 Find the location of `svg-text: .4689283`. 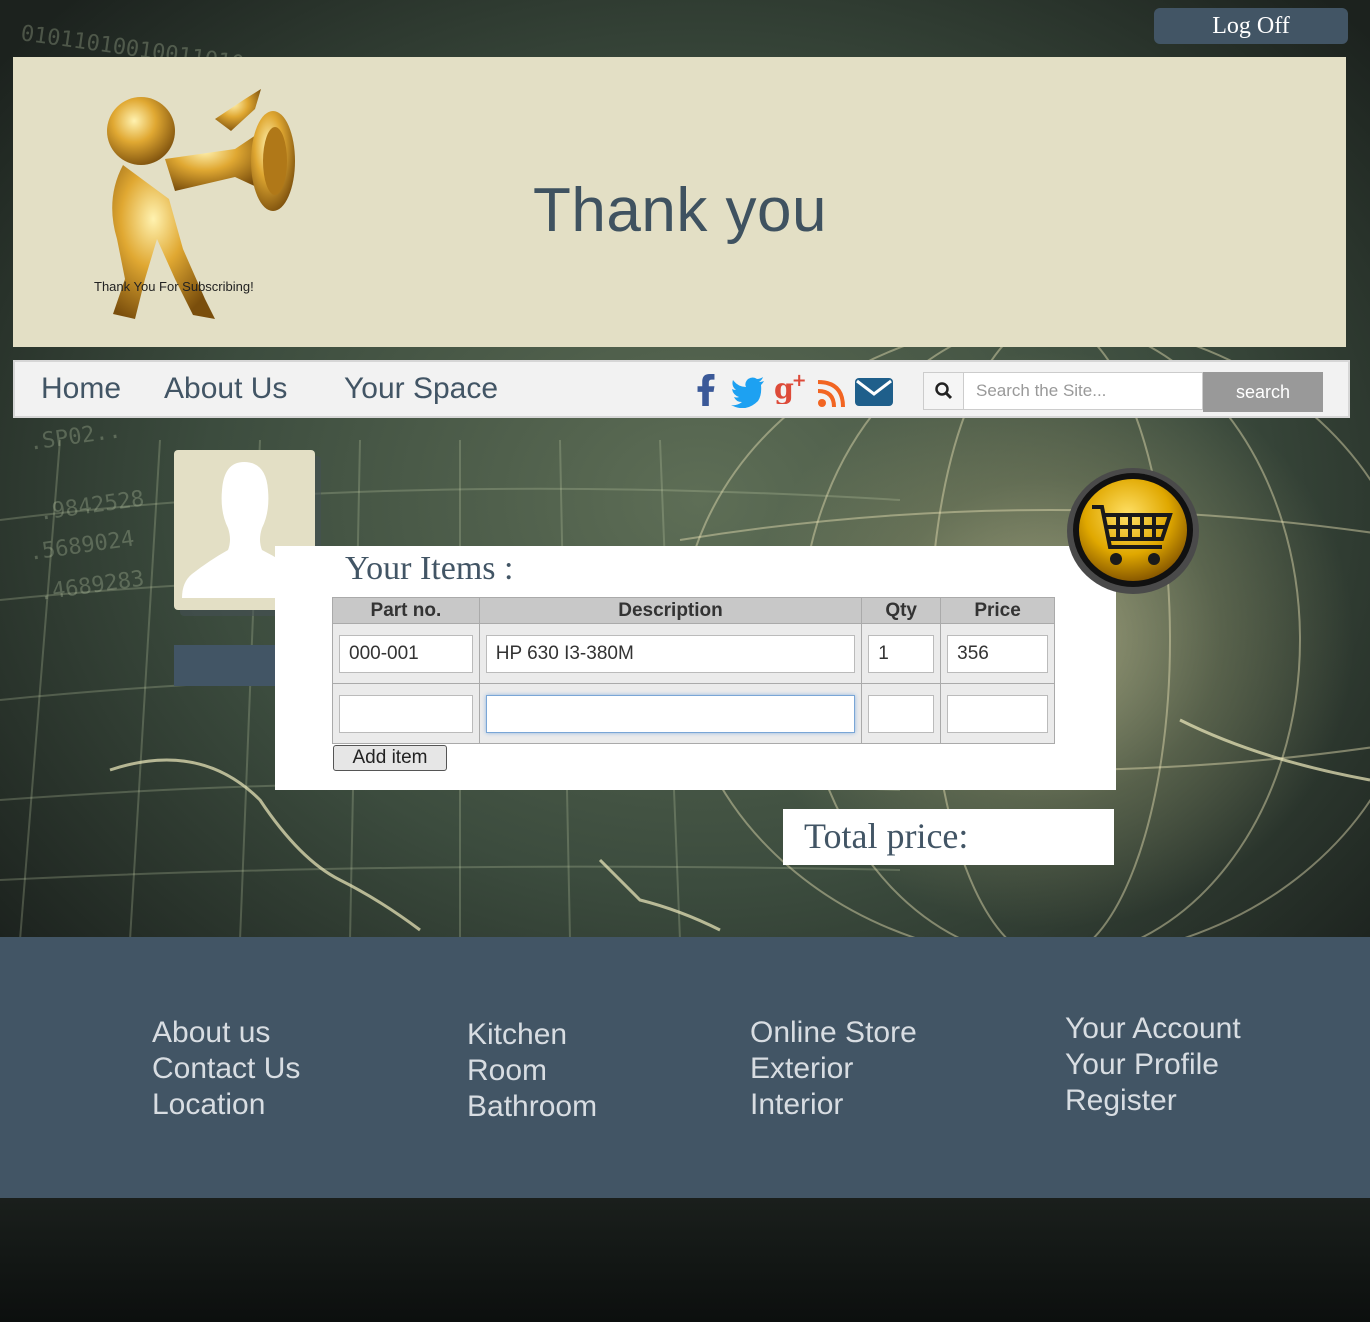

svg-text: .4689283 is located at coordinates (91, 586).